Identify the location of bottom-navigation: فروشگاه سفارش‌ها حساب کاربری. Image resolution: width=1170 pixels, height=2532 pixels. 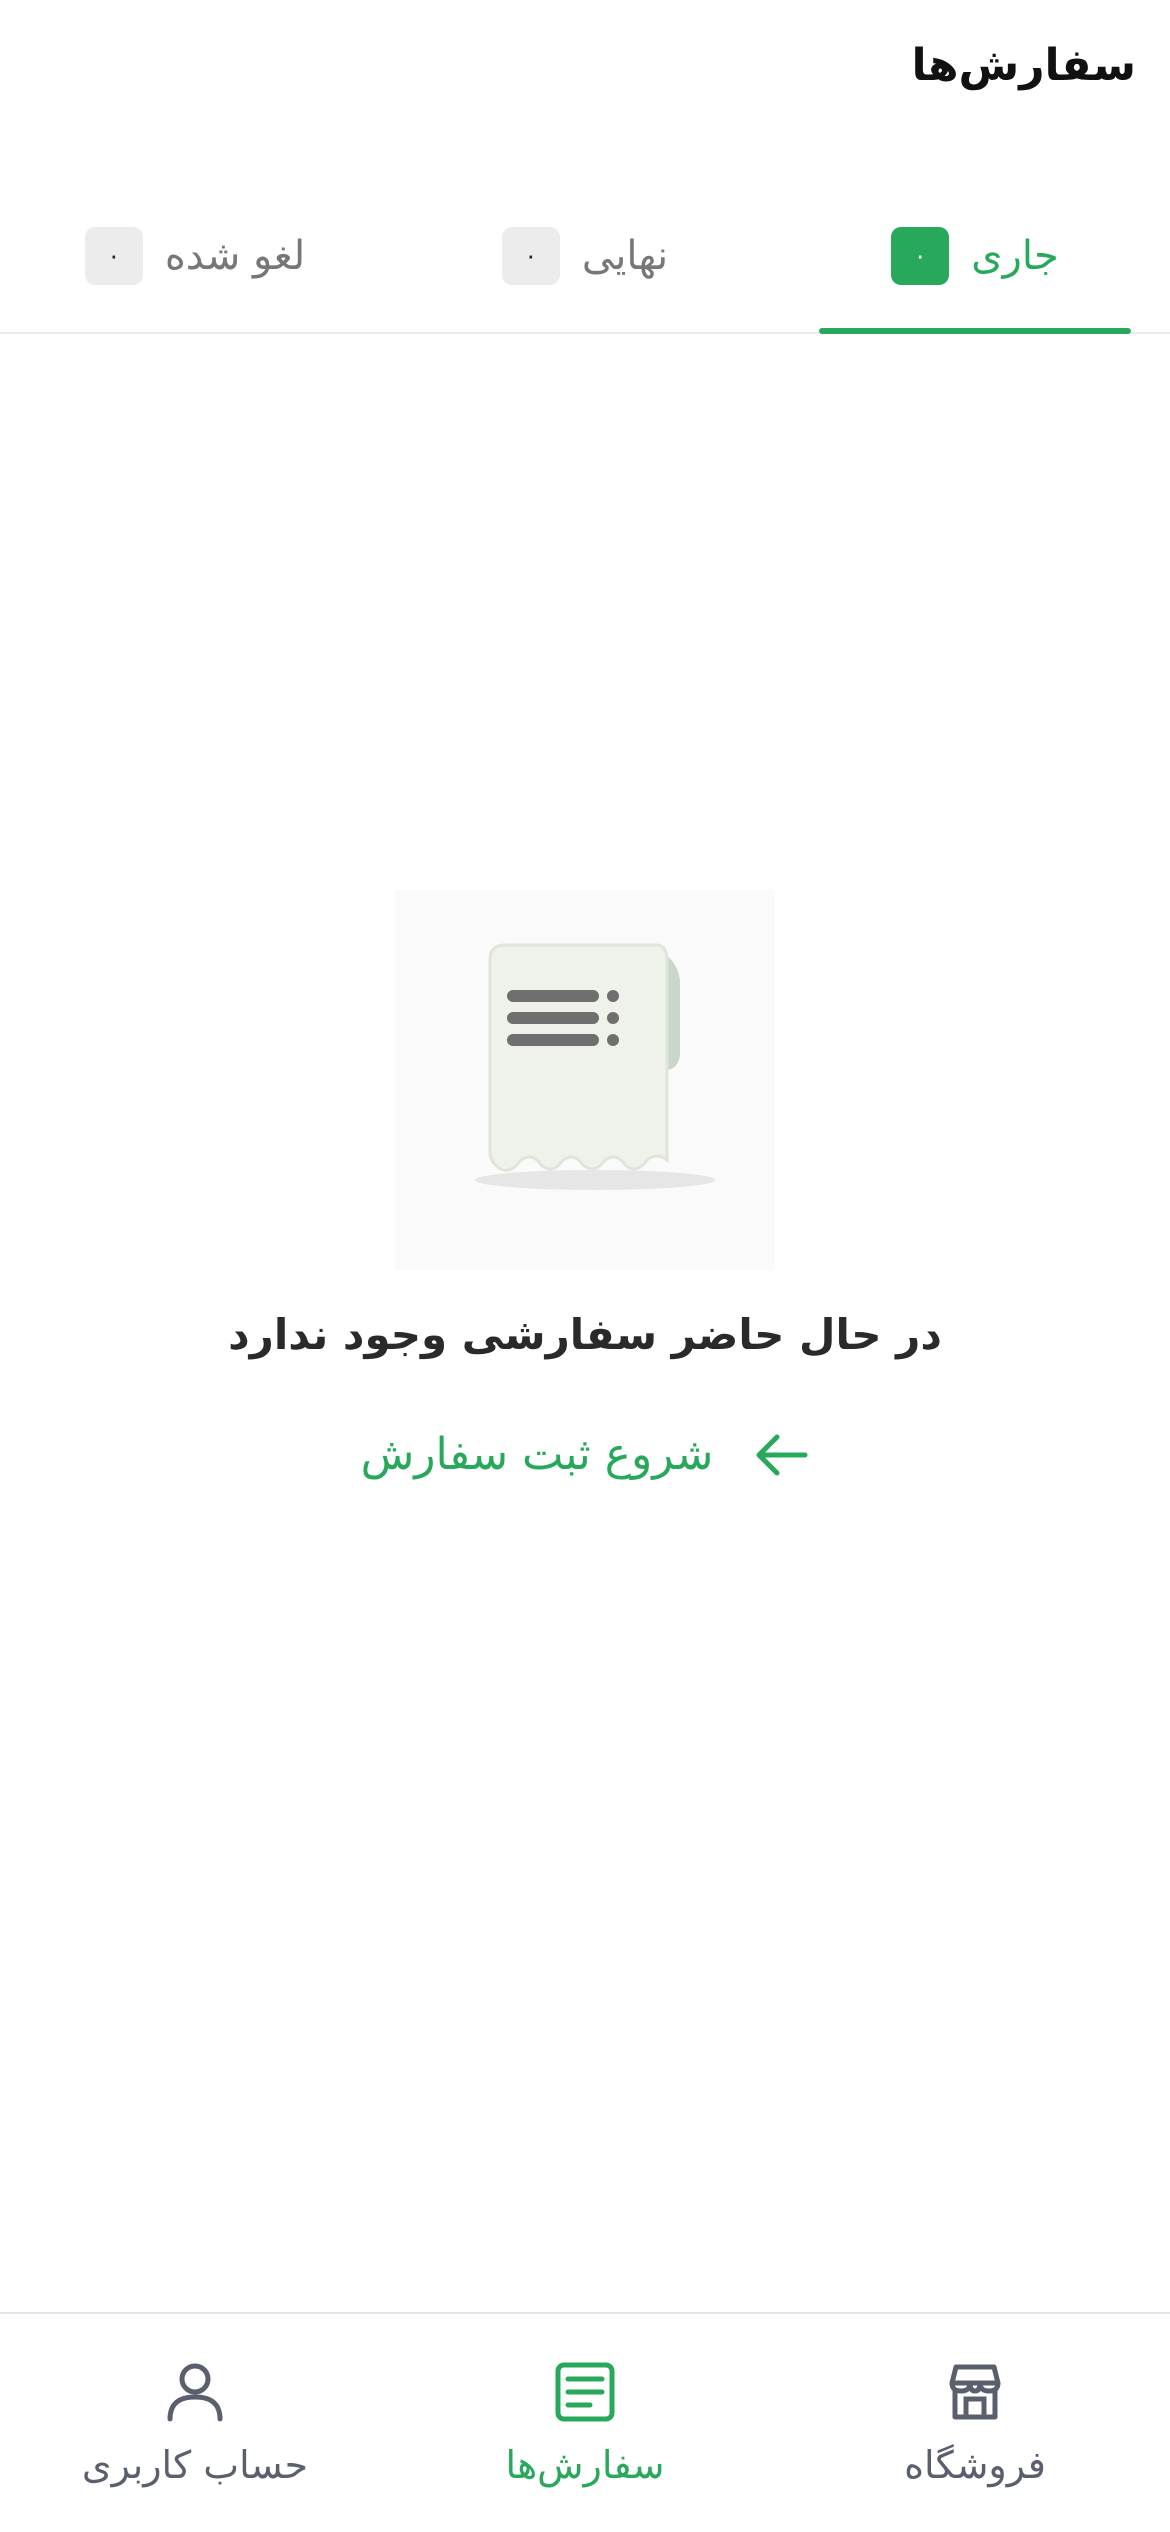
(585, 2422).